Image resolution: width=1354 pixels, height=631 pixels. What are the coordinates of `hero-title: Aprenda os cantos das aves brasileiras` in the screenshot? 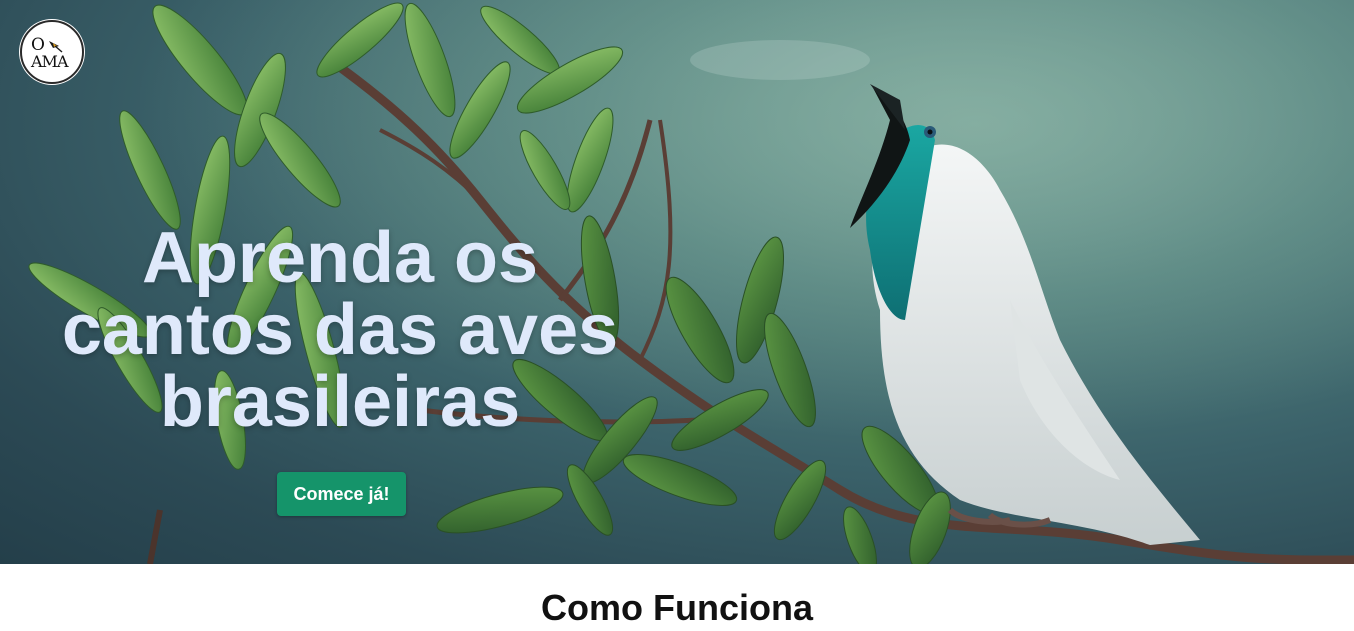 It's located at (340, 330).